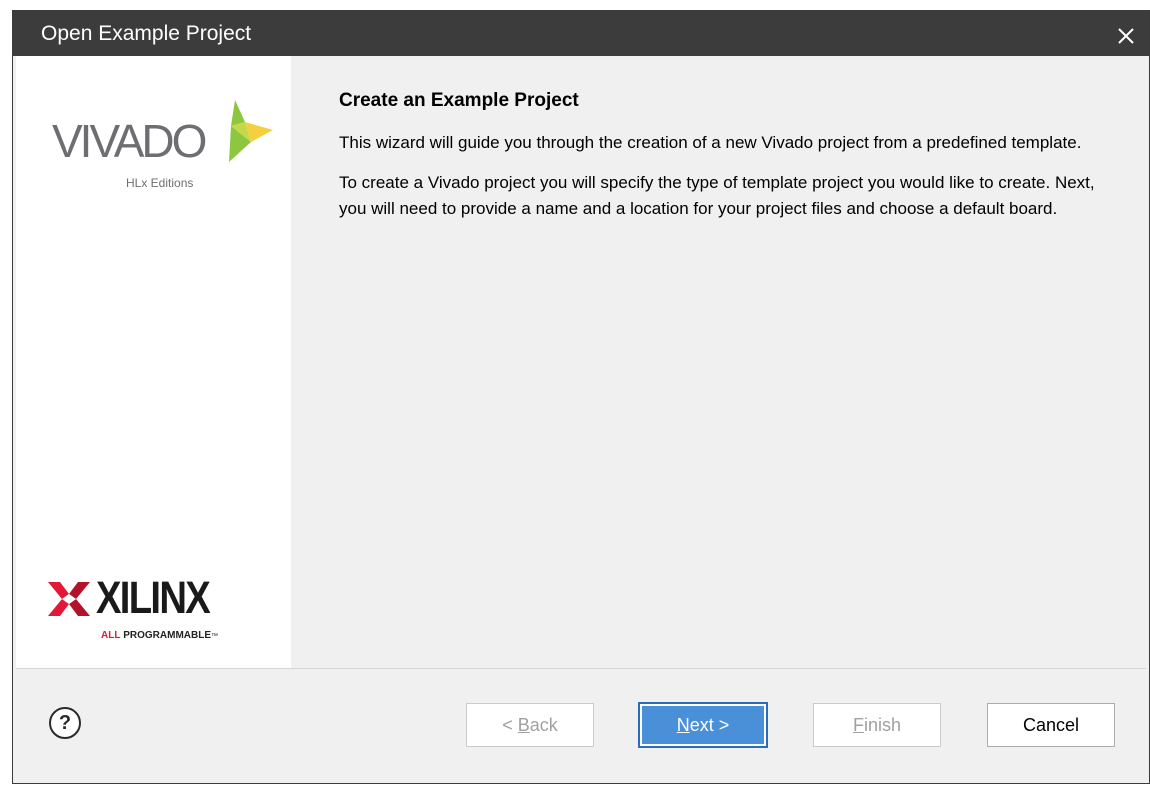  What do you see at coordinates (877, 725) in the screenshot?
I see `finish-button: Finish` at bounding box center [877, 725].